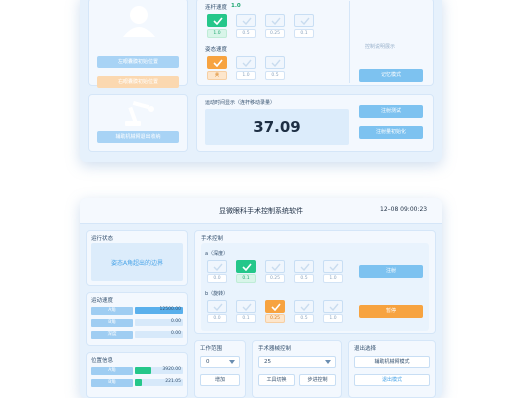 Image resolution: width=520 pixels, height=398 pixels. I want to click on divider, so click(349, 42).